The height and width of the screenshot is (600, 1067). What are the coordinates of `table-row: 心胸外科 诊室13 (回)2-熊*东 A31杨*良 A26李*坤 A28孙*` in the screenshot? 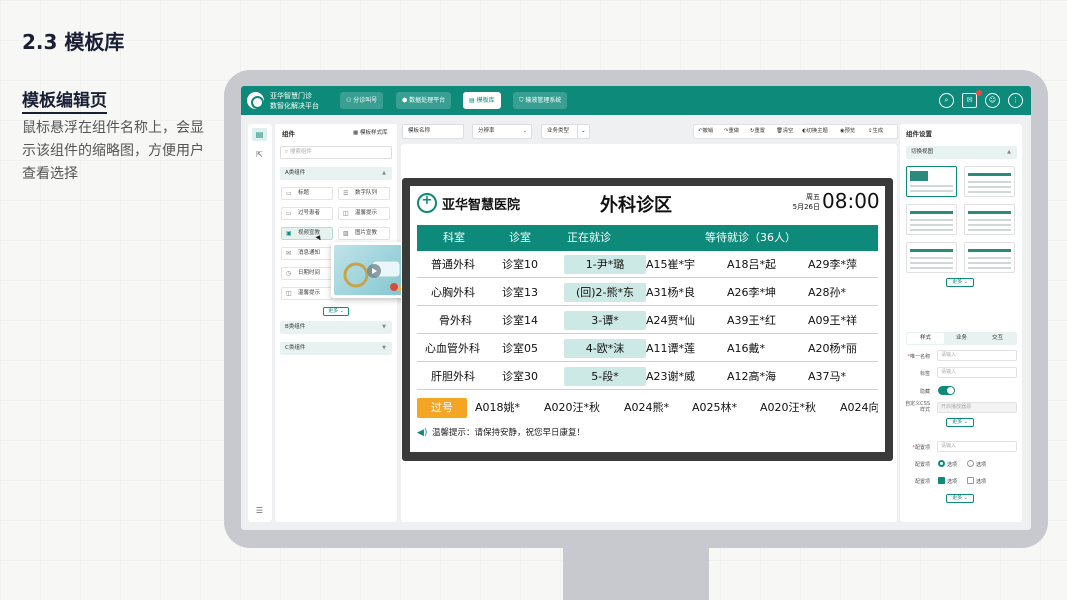 It's located at (647, 292).